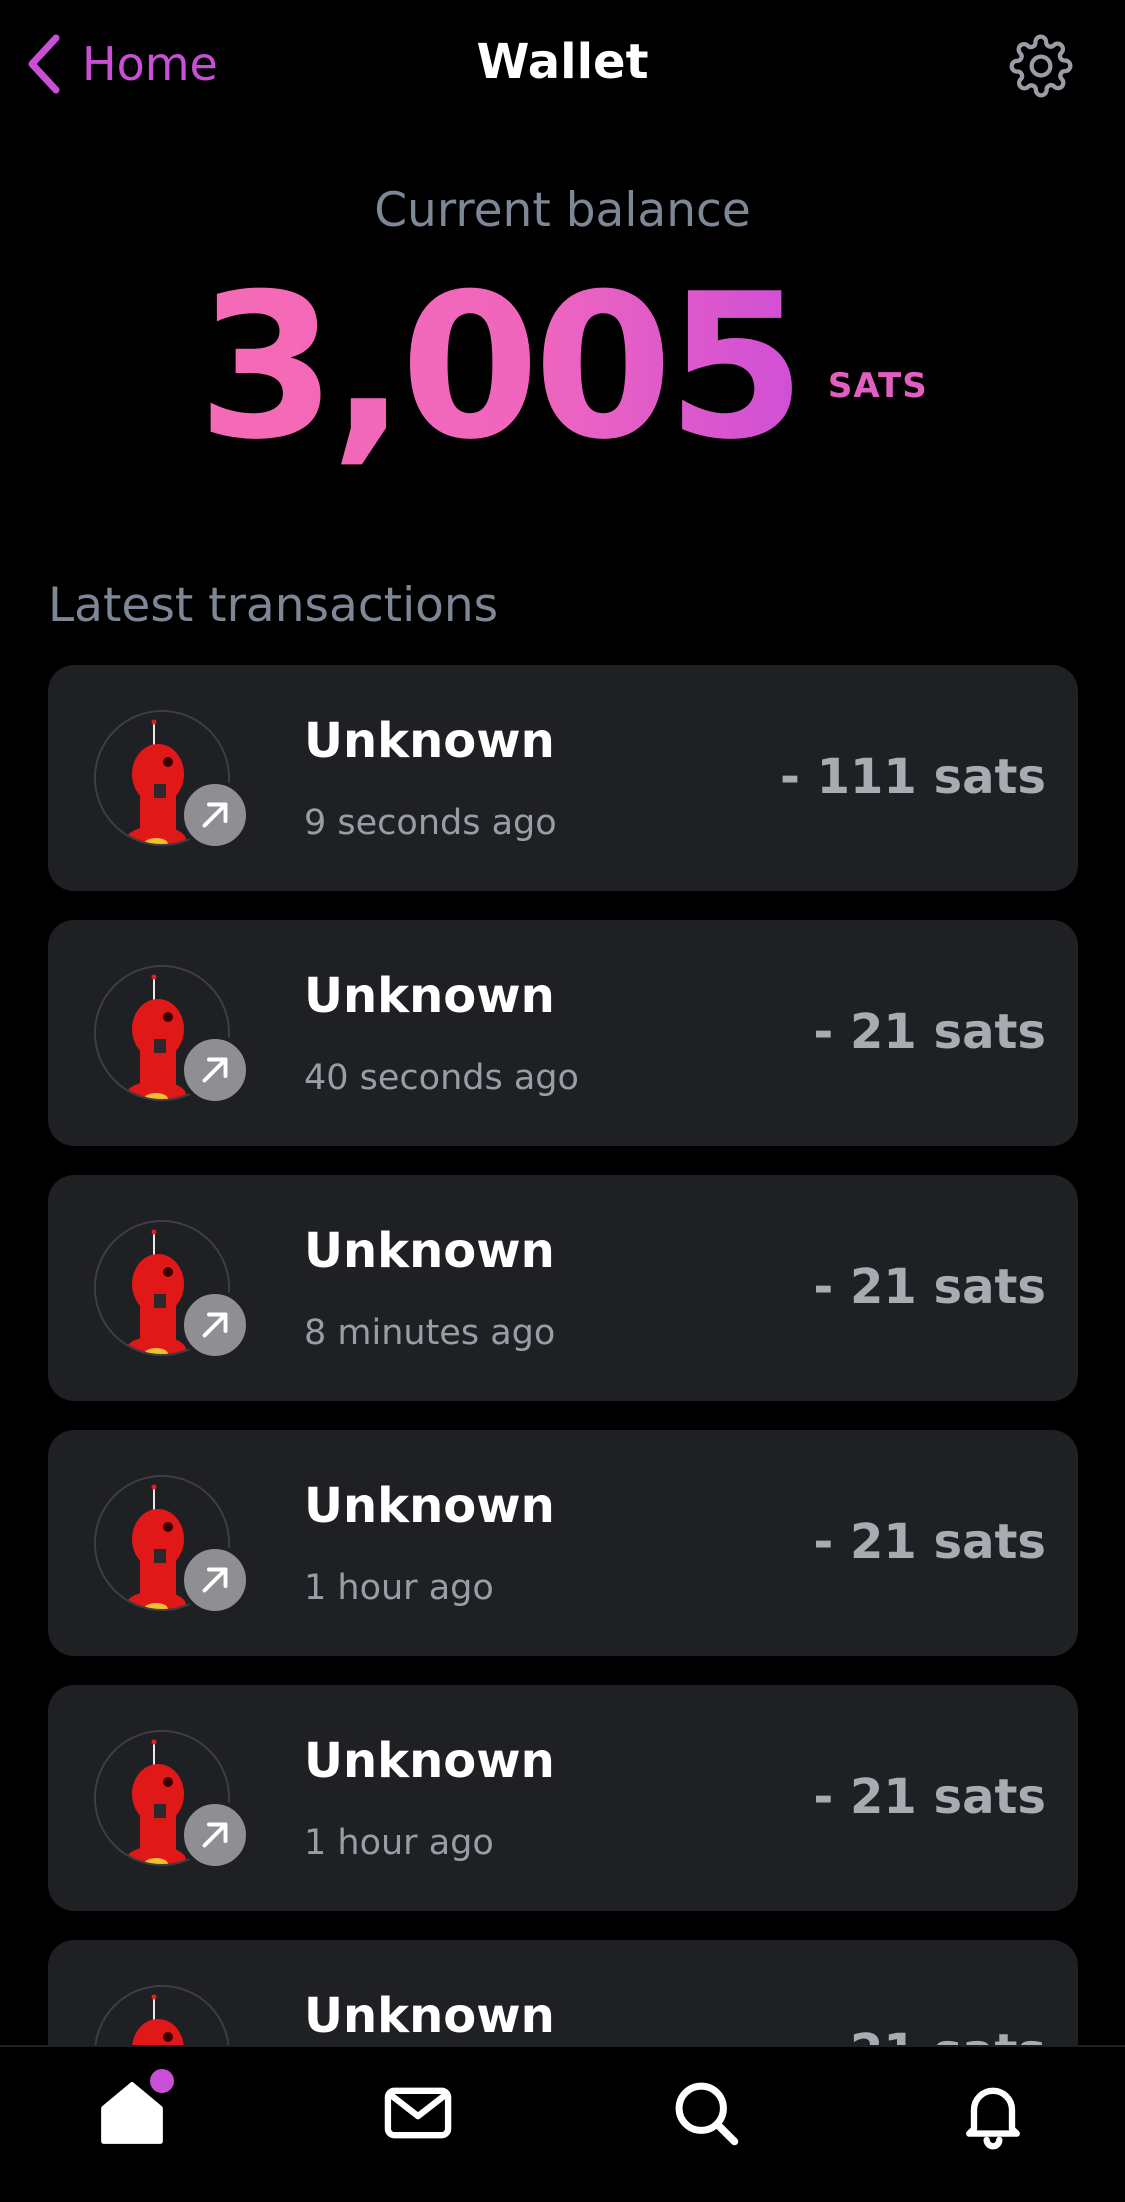  I want to click on transaction-item: Unknown 40 seconds ago - 21 sats, so click(563, 1033).